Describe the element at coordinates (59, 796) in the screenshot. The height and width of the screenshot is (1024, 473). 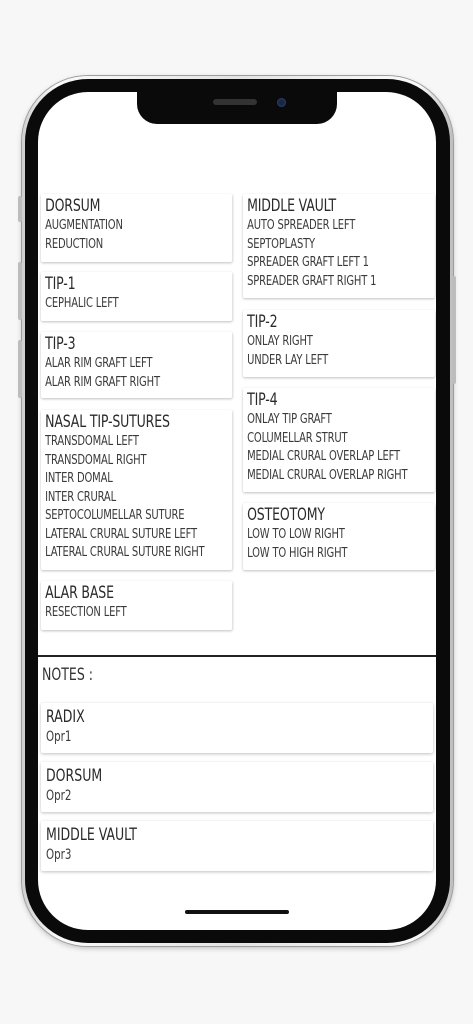
I see `note-text: Opr2` at that location.